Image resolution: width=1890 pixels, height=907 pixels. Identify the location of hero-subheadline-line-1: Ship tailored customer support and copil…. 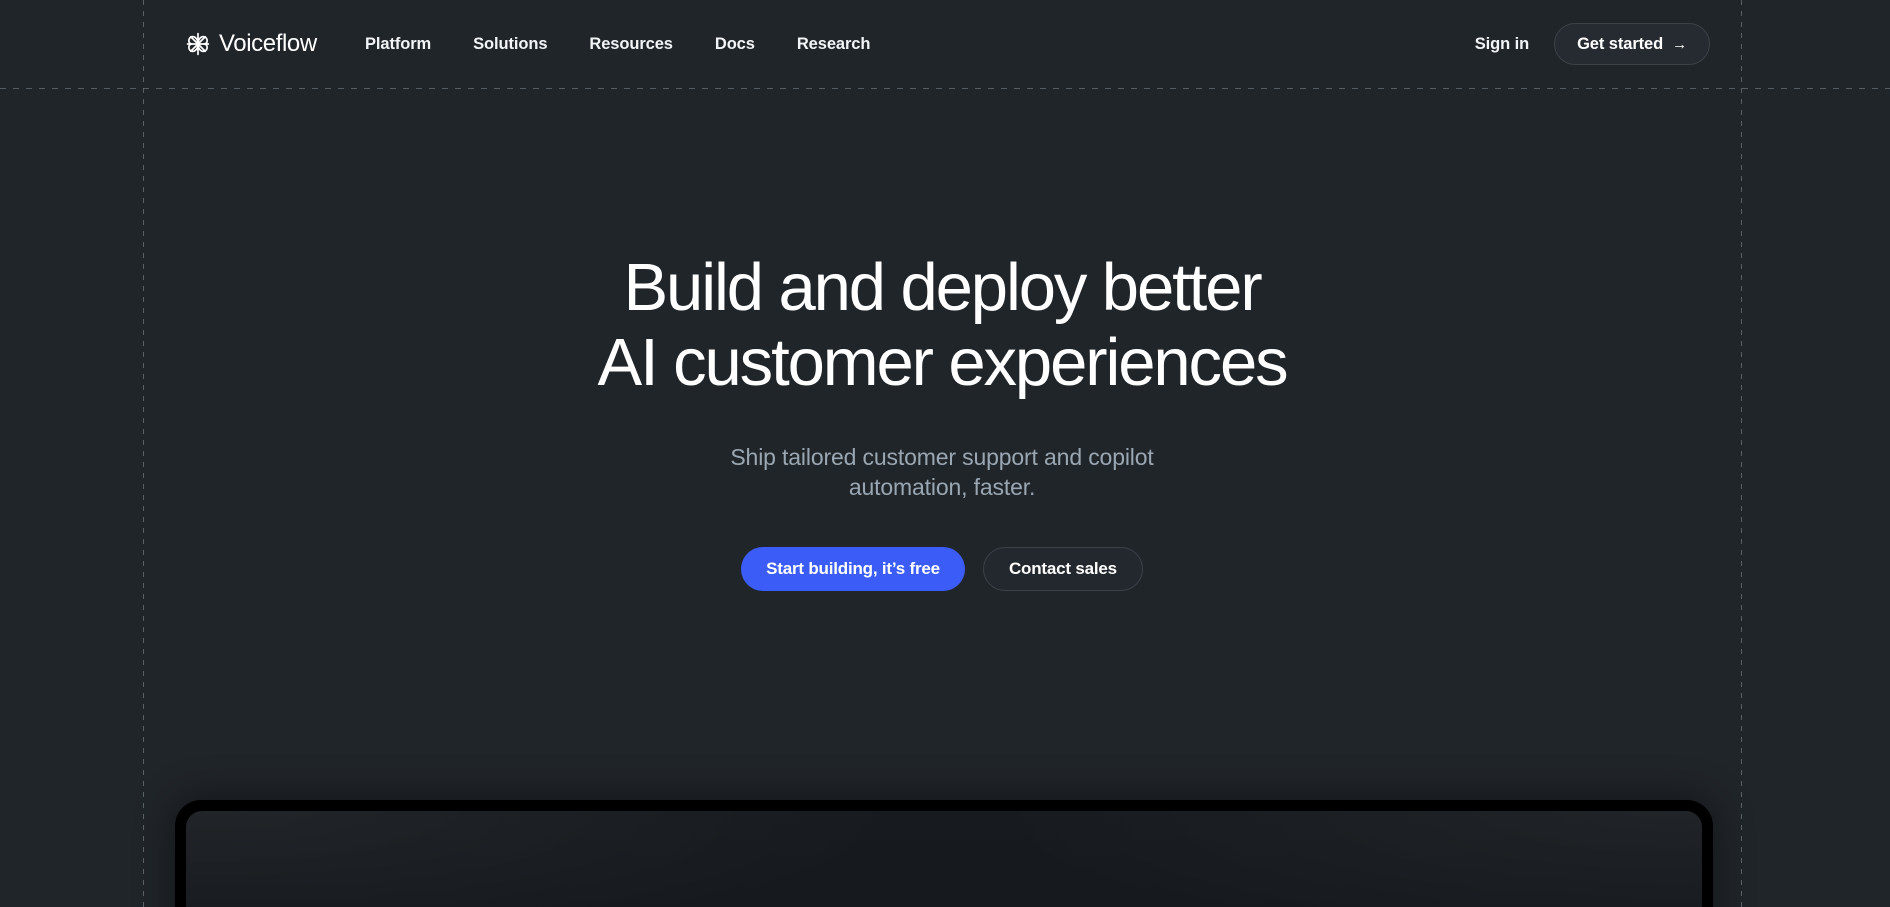
(942, 457).